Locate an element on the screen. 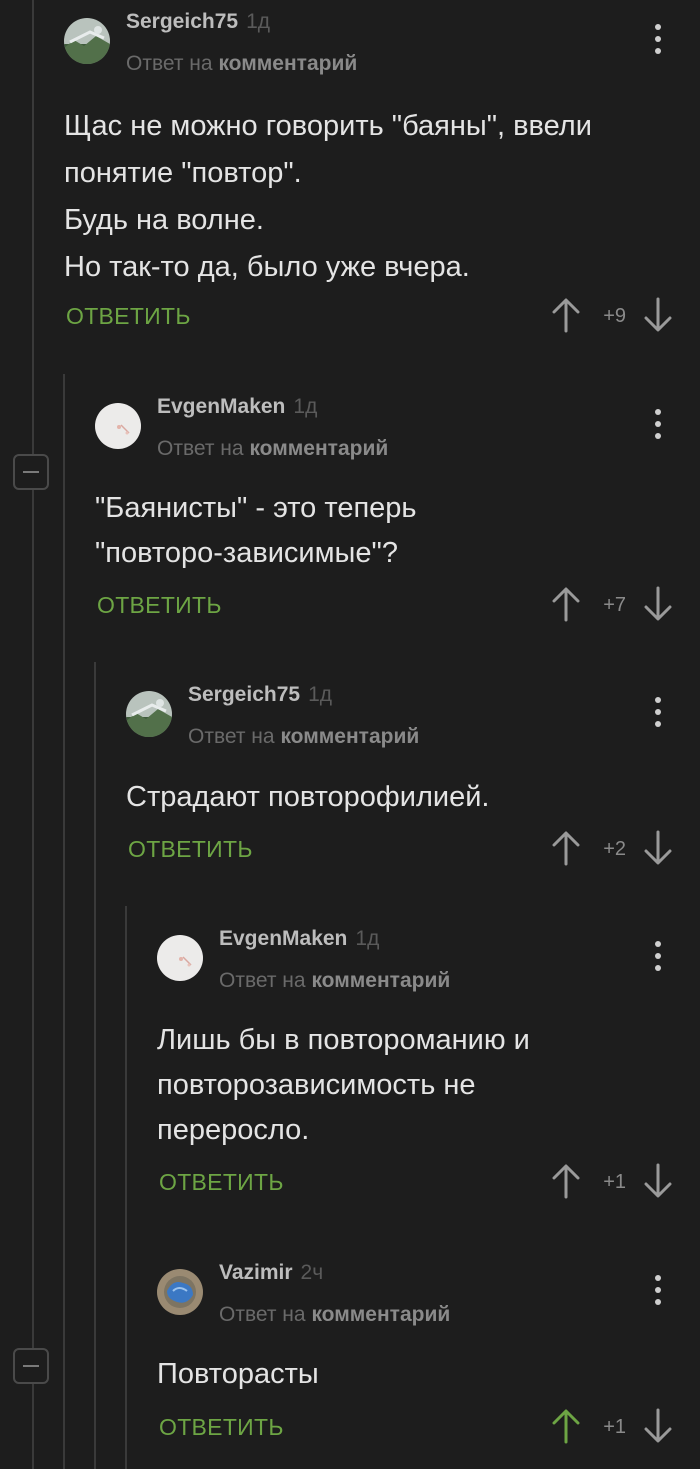 The height and width of the screenshot is (1469, 700). comment-text-line: Страдают повторофилией. is located at coordinates (308, 797).